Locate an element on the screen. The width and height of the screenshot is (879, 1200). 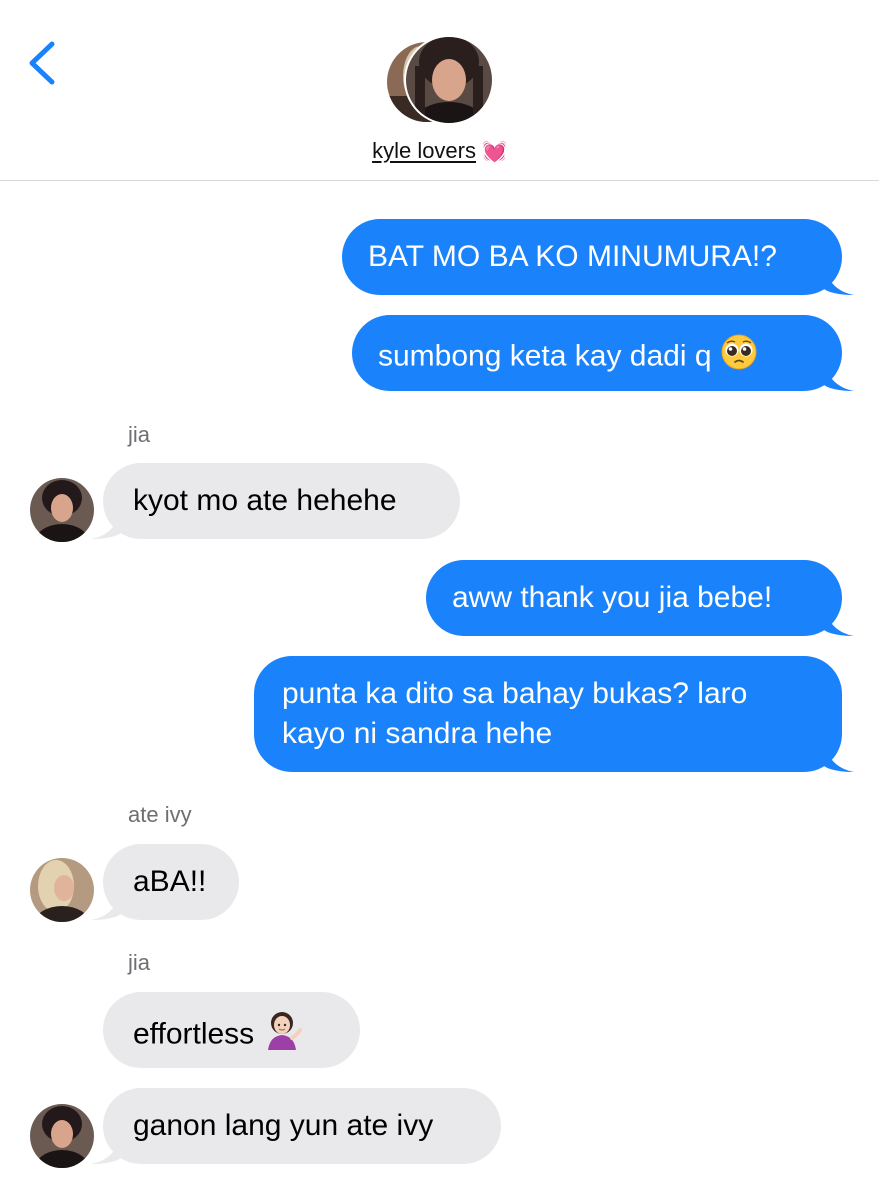
sent-message-bubble: sumbong keta kay dadi q is located at coordinates (603, 353).